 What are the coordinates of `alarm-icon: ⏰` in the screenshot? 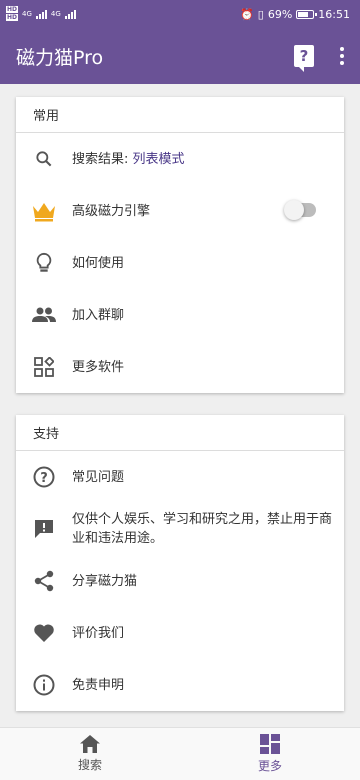 It's located at (247, 14).